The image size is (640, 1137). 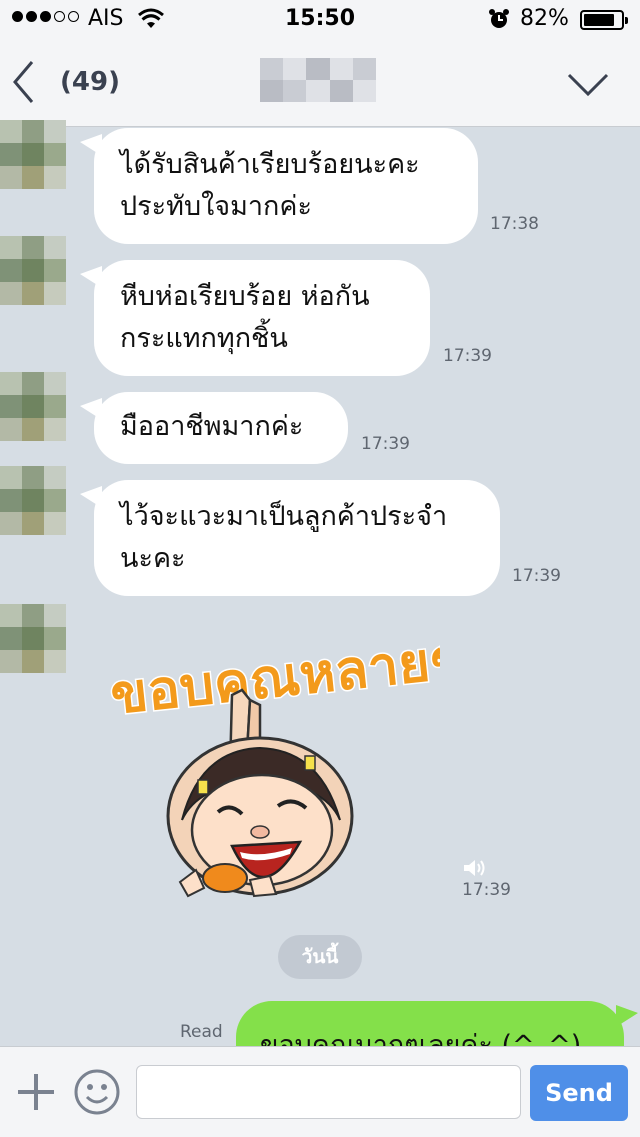 What do you see at coordinates (320, 957) in the screenshot?
I see `date-divider: วันนี้` at bounding box center [320, 957].